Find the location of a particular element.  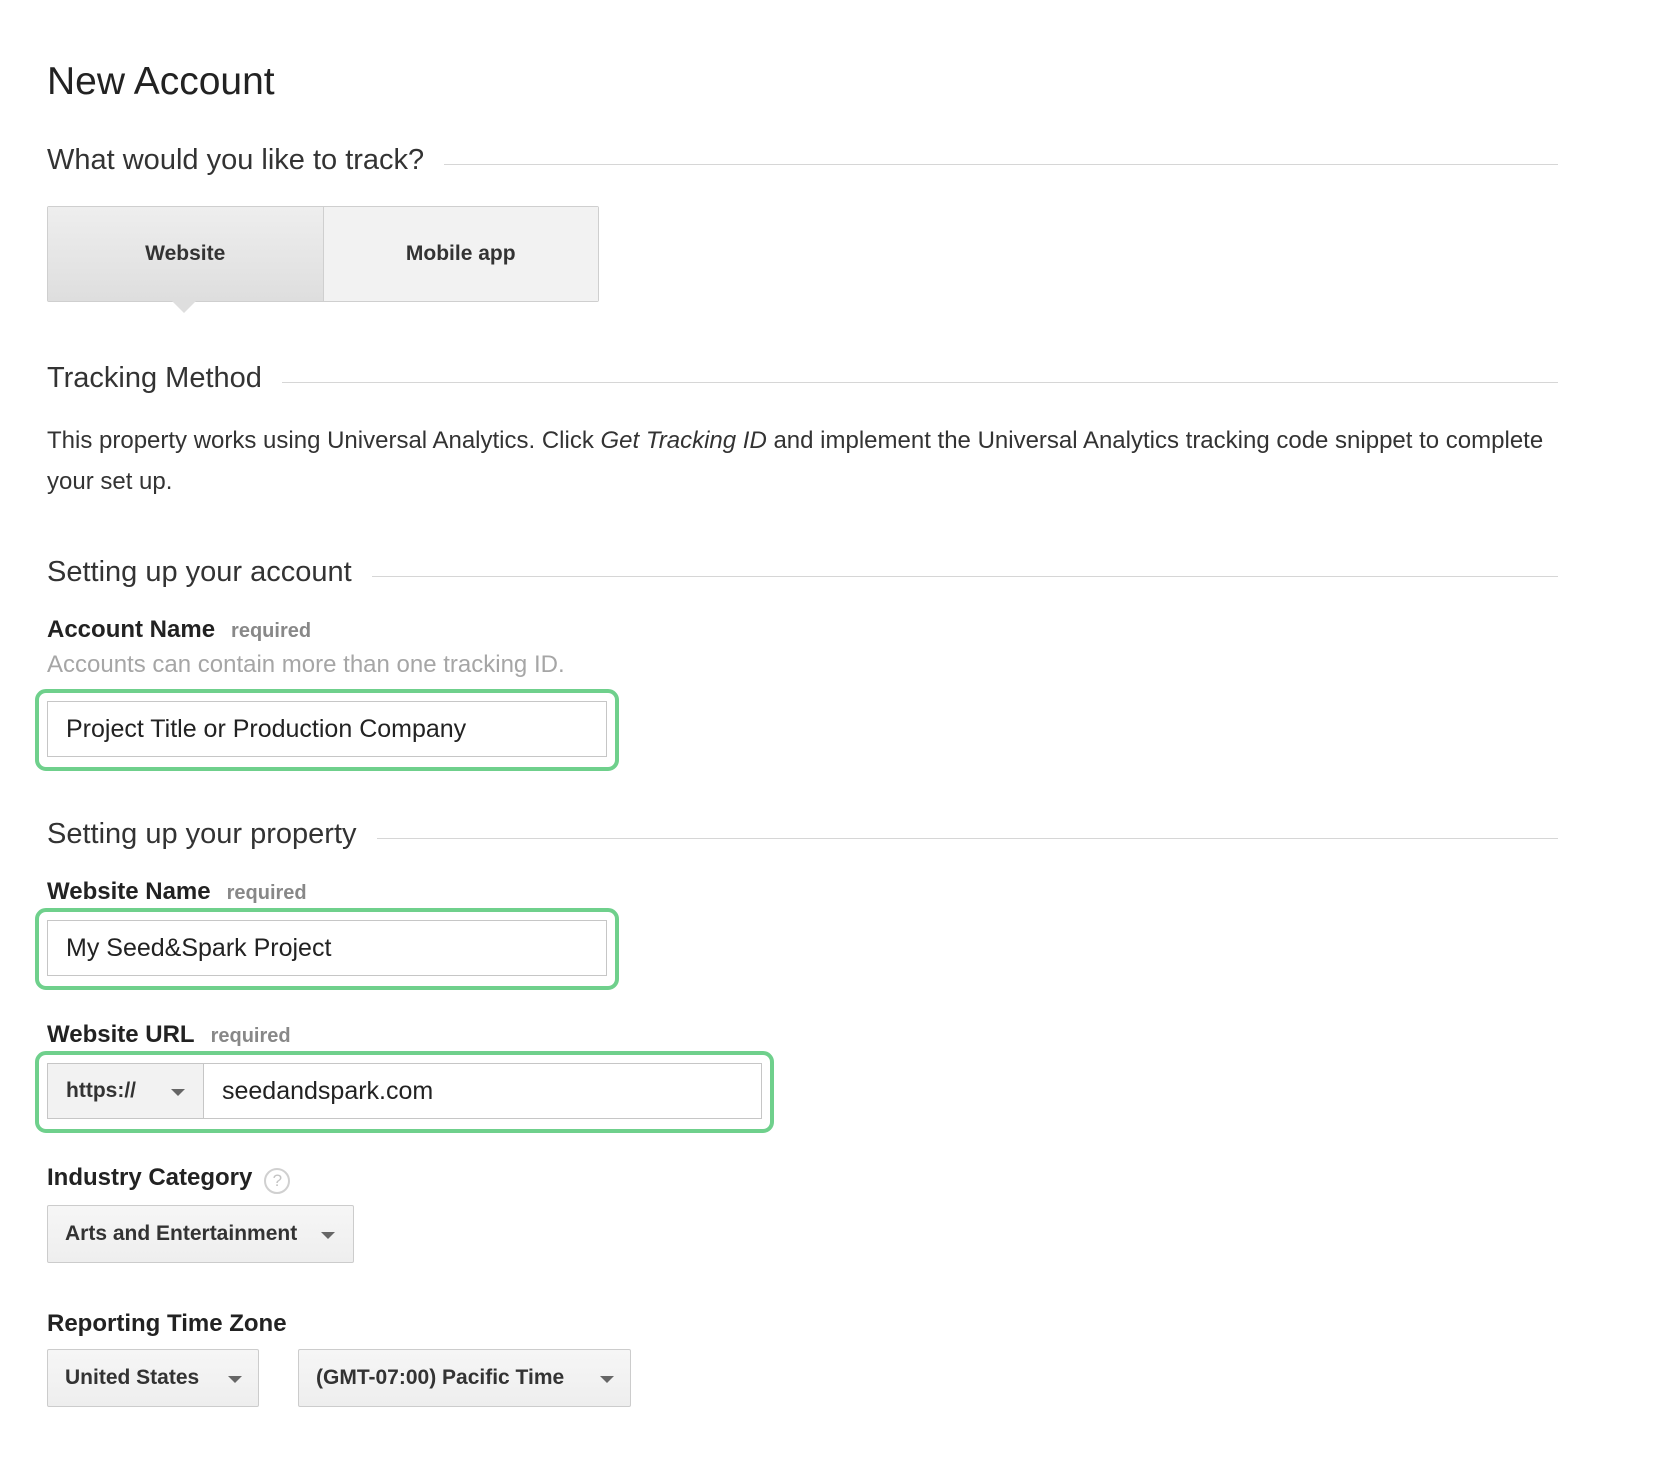

protocol-value: https:// is located at coordinates (101, 1090).